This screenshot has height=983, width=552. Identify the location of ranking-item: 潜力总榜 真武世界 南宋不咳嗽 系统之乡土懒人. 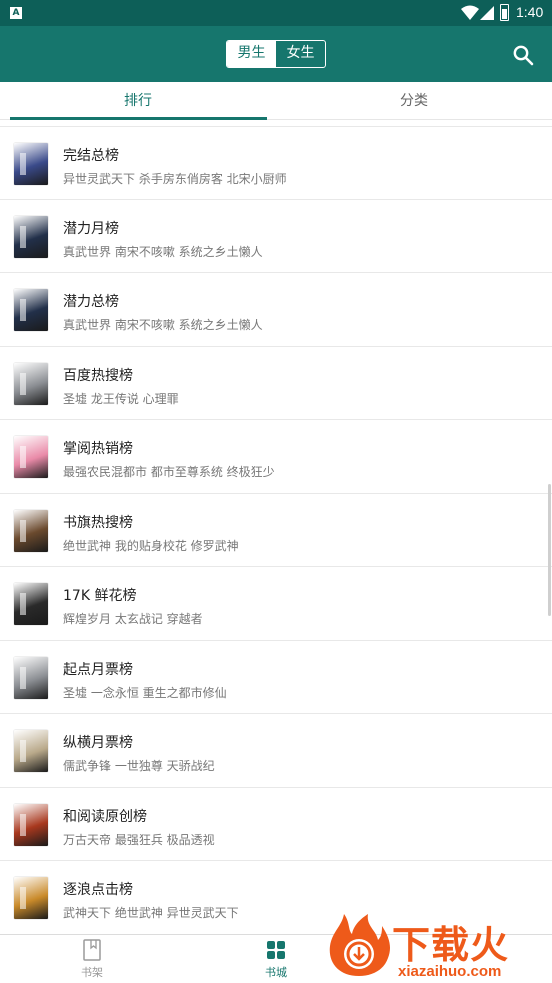
(276, 310).